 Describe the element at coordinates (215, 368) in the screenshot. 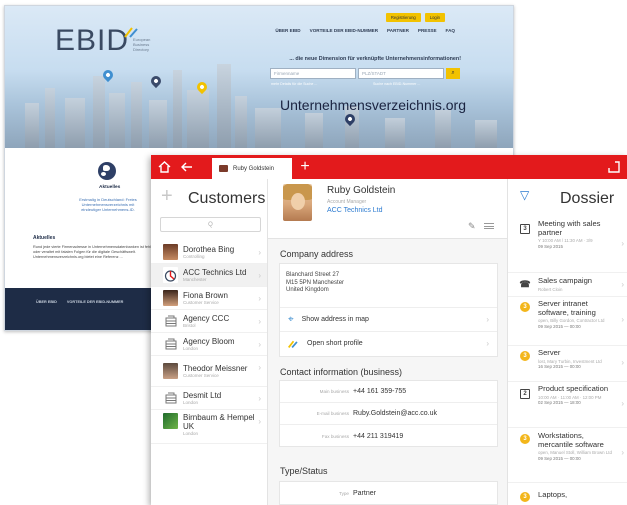

I see `customer-name: Theodor Meissner` at that location.